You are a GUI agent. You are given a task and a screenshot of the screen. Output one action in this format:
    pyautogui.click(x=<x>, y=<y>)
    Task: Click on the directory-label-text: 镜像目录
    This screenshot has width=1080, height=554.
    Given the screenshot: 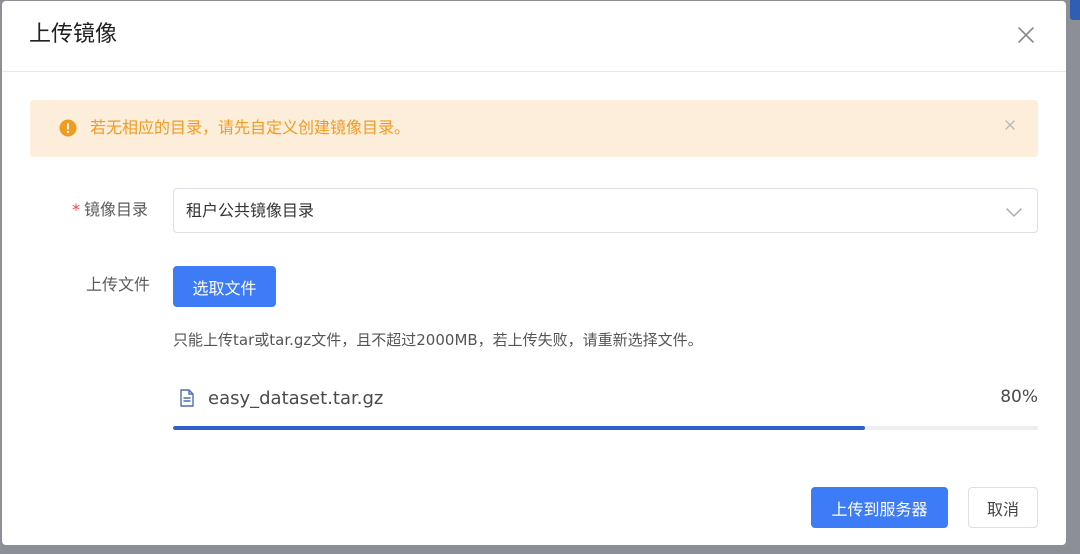 What is the action you would take?
    pyautogui.click(x=116, y=209)
    